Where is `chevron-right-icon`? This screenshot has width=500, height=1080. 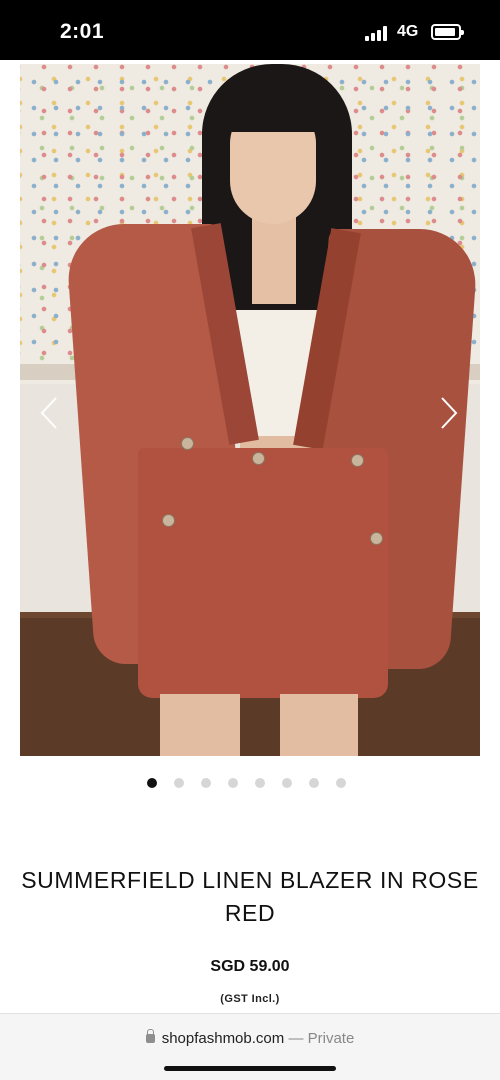 chevron-right-icon is located at coordinates (449, 413).